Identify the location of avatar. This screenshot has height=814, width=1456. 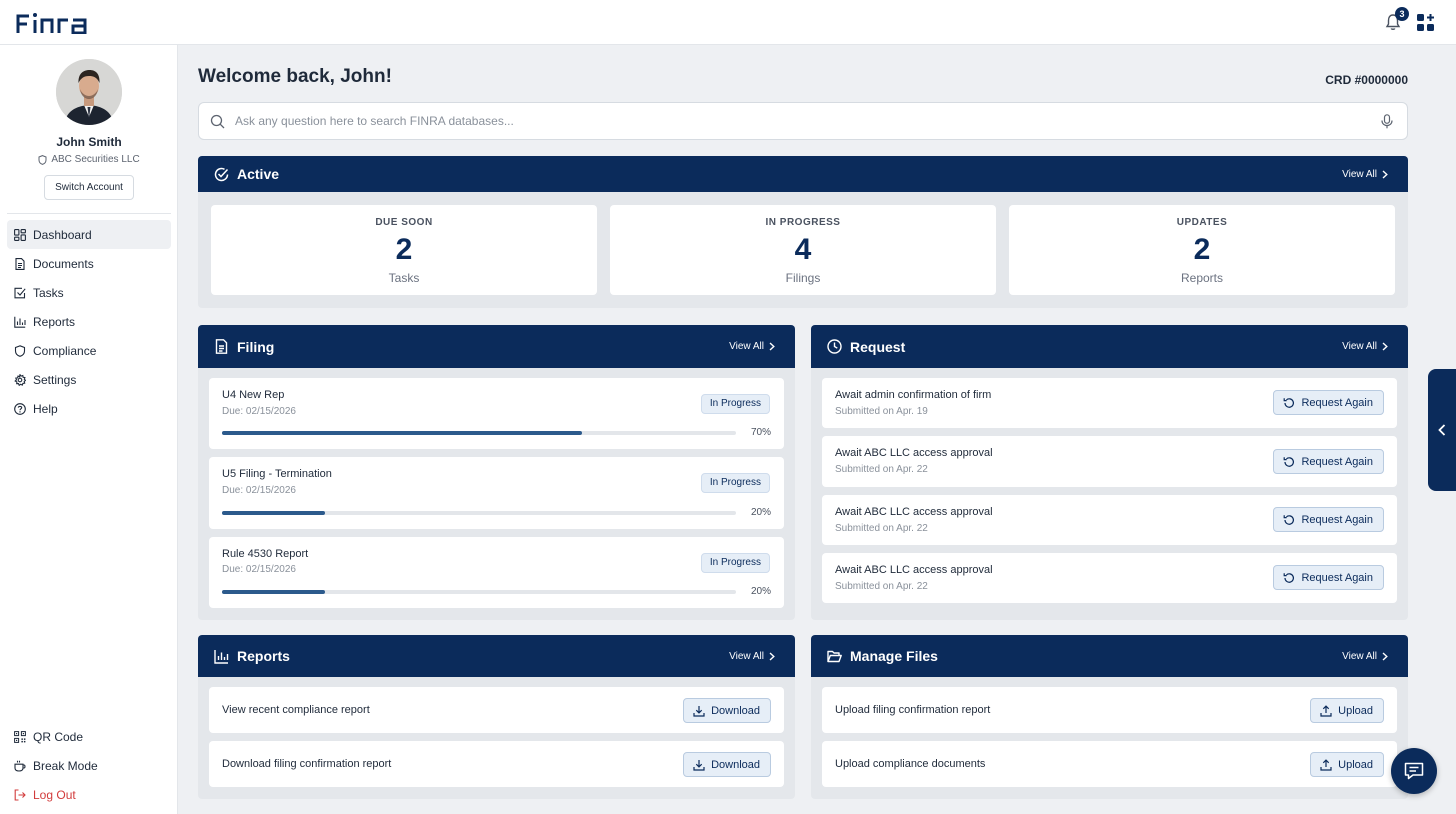
(89, 92).